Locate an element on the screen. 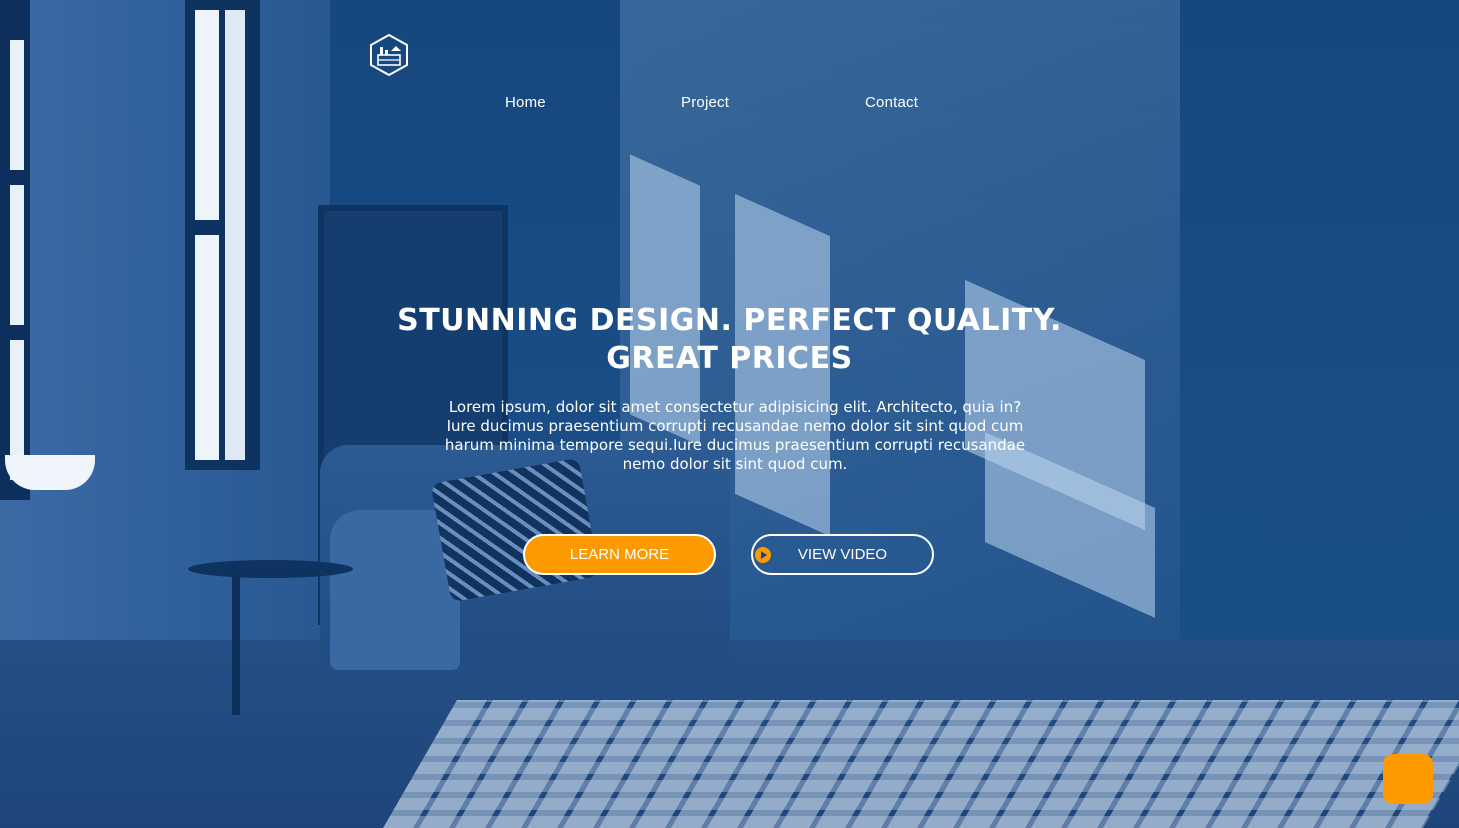  nav-item-project: Project is located at coordinates (705, 102).